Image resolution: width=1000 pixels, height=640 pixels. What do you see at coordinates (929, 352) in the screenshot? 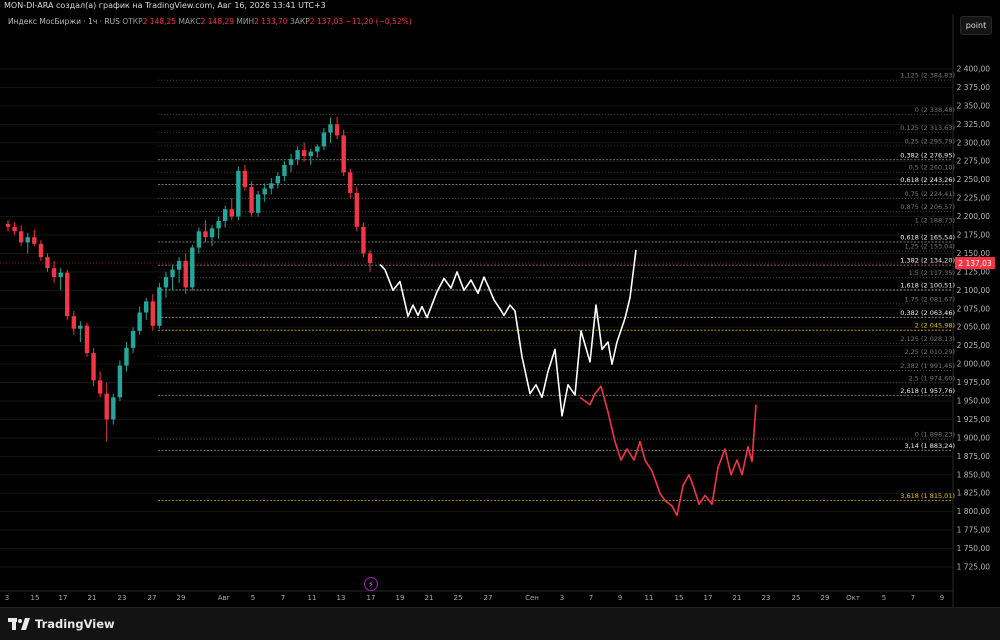
I see `fib-level-label: 2,25 (2 010,29)` at bounding box center [929, 352].